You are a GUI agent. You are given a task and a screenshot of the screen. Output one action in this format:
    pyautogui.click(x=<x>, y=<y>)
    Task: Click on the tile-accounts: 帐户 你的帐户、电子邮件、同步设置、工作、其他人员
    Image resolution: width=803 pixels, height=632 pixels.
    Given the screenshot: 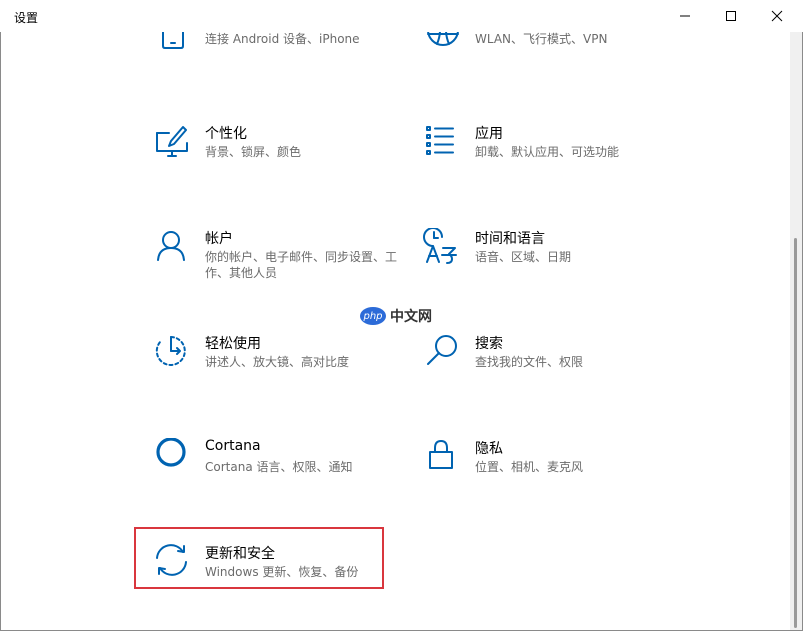 What is the action you would take?
    pyautogui.click(x=278, y=263)
    